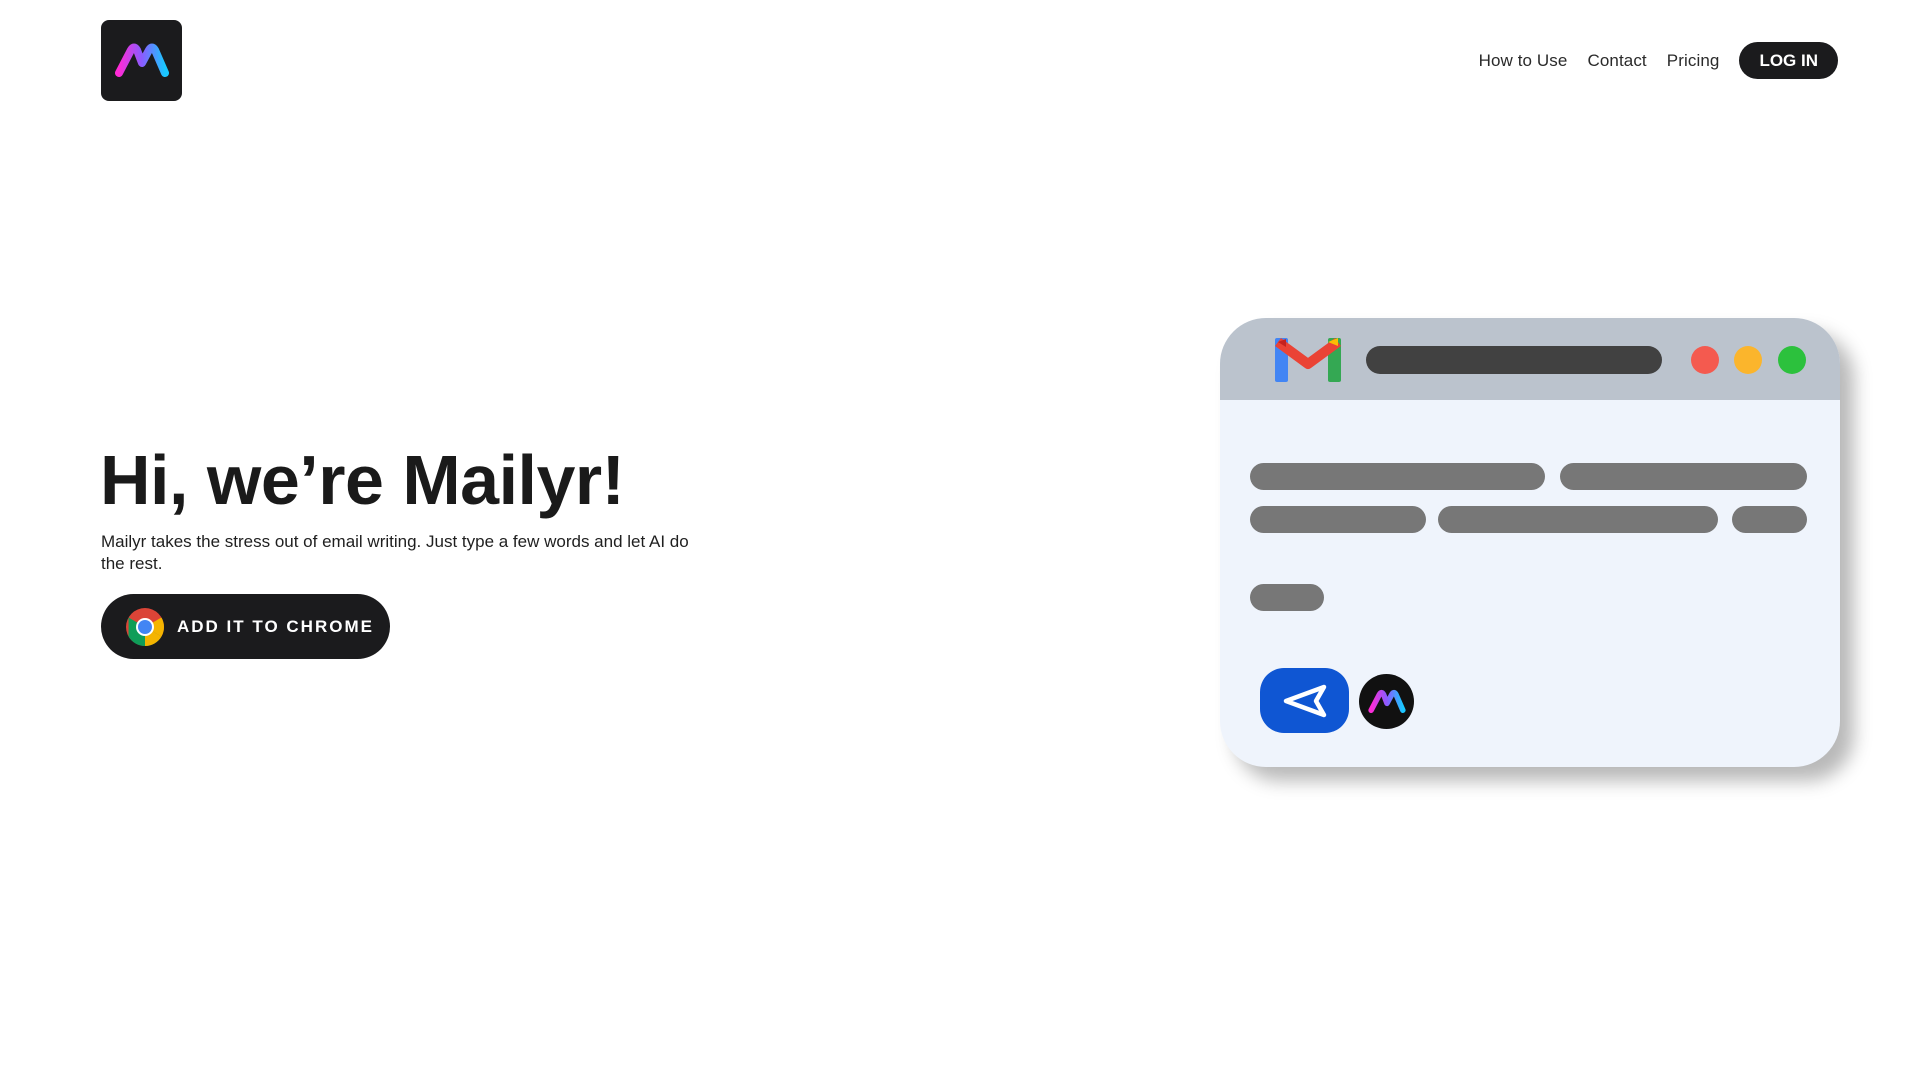 The image size is (1920, 1080). Describe the element at coordinates (1748, 360) in the screenshot. I see `window-minimize-dot` at that location.